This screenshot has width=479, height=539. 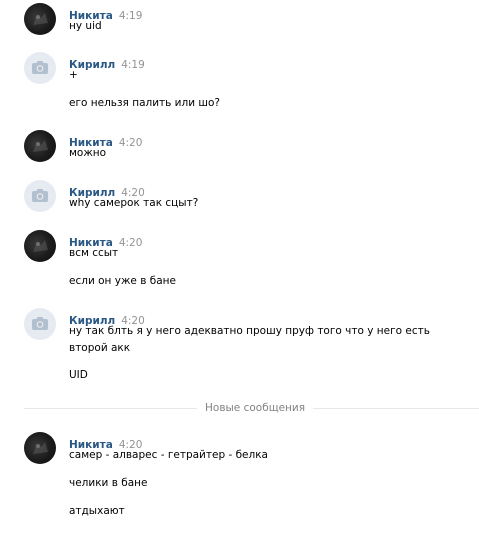 I want to click on message-text: атдыхают, so click(x=97, y=511).